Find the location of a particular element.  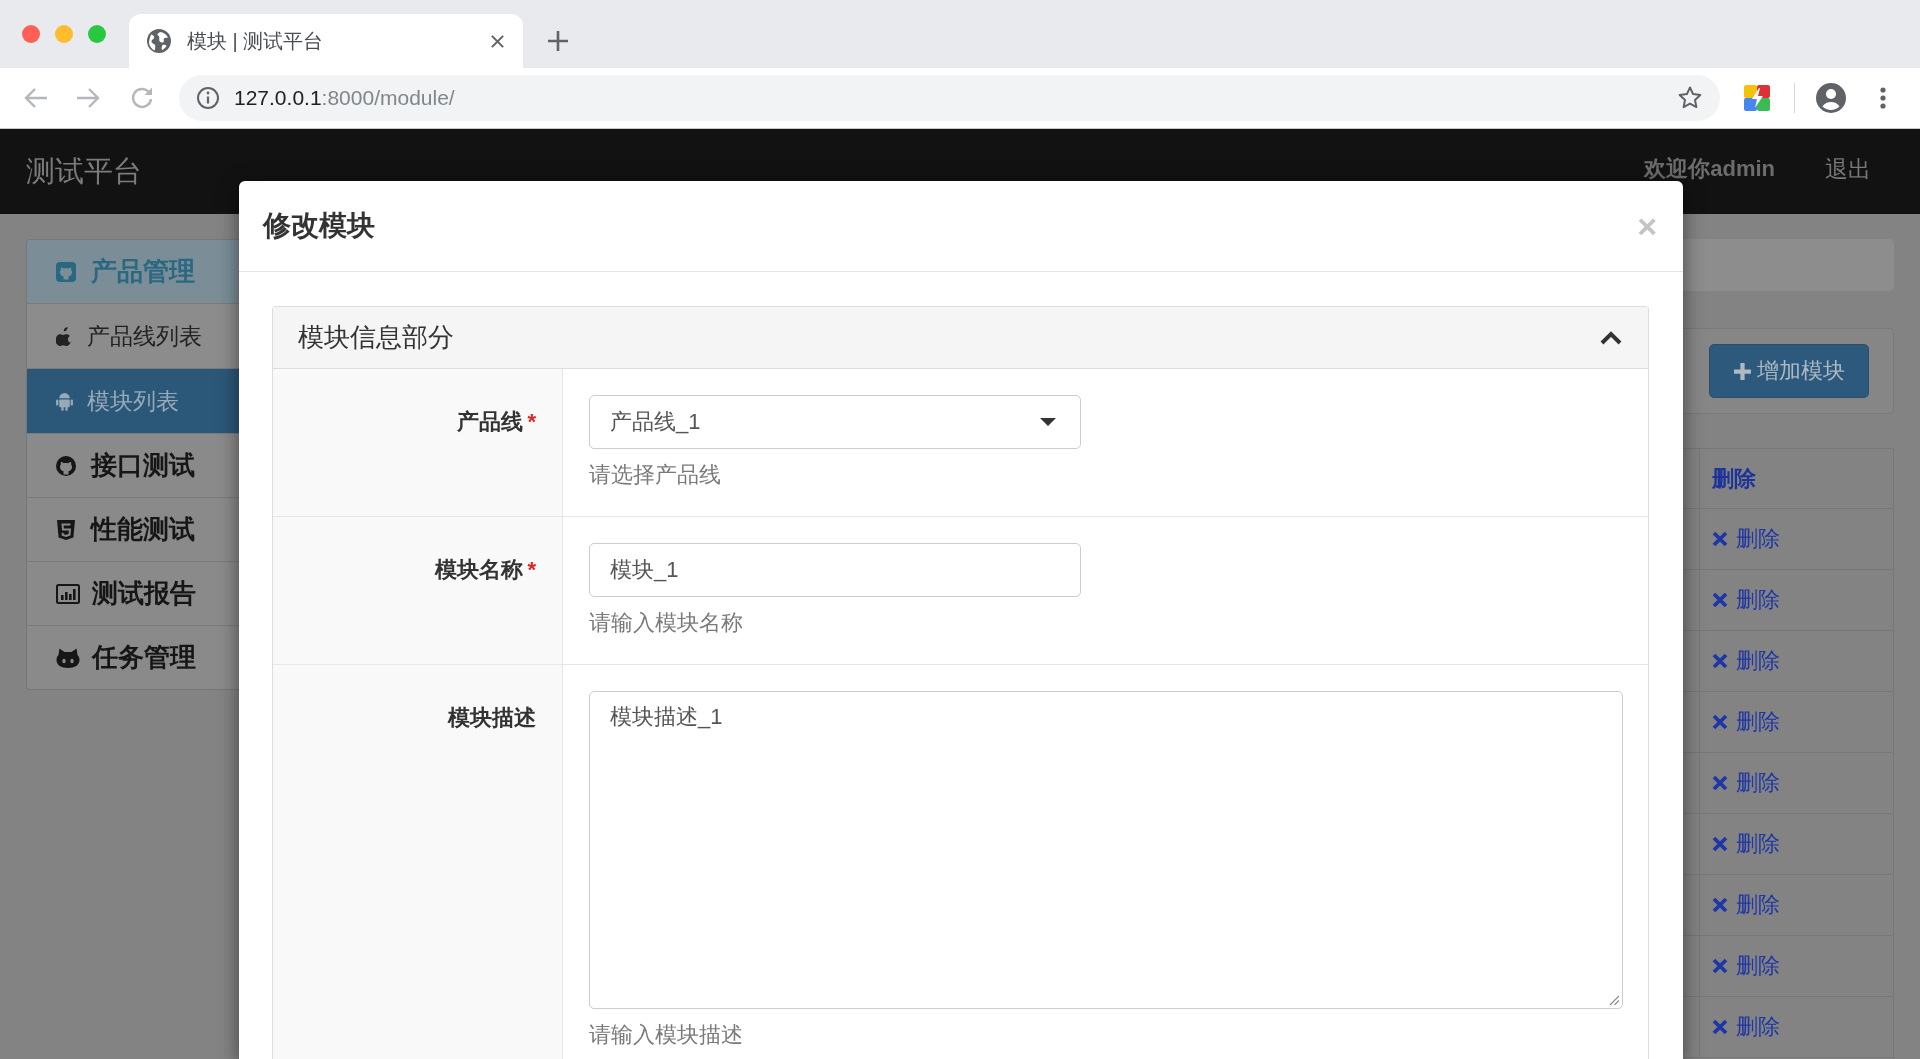

close-icon is located at coordinates (497, 41).